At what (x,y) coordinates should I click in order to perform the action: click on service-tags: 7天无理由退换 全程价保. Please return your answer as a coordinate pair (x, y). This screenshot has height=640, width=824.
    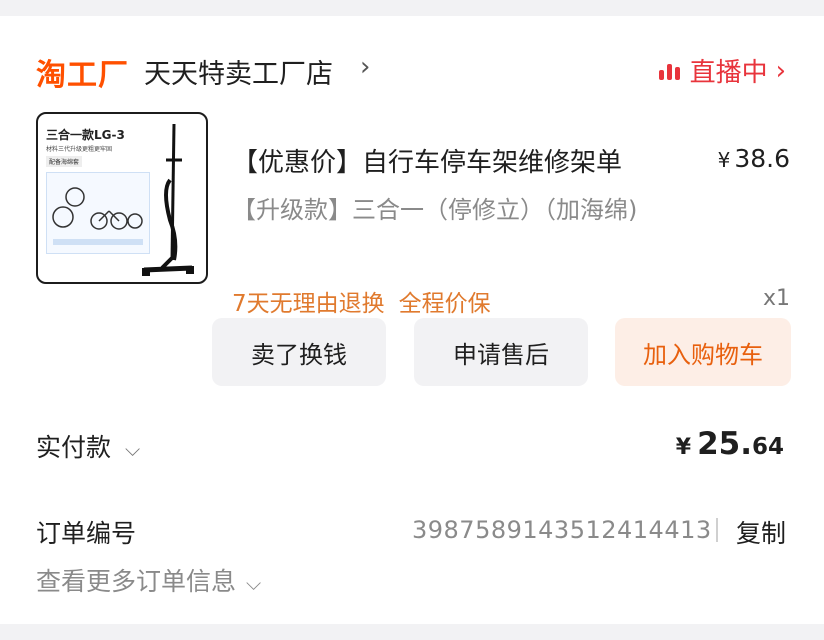
    Looking at the image, I should click on (361, 301).